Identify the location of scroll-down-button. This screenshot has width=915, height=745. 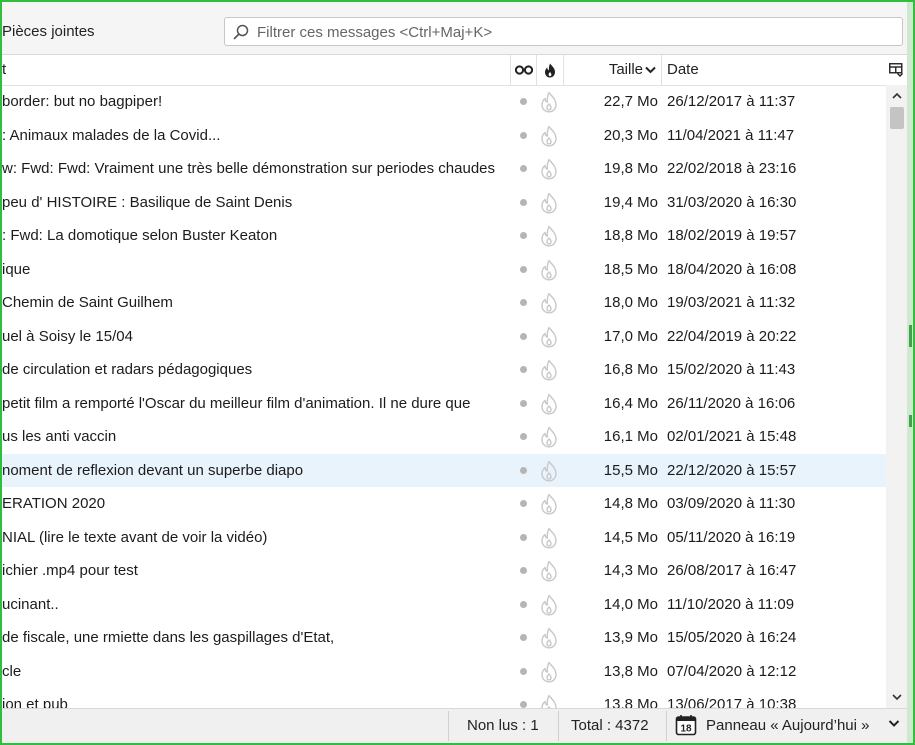
(896, 697).